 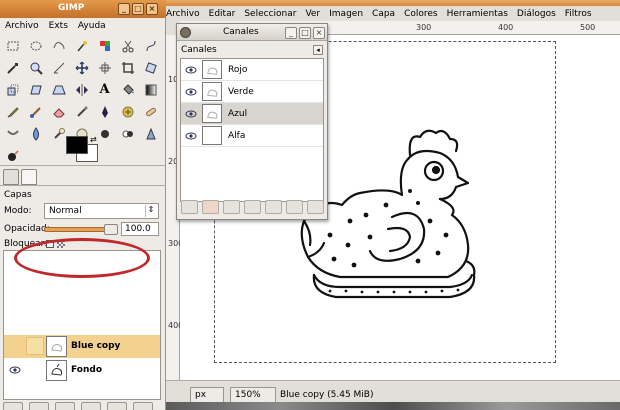 What do you see at coordinates (35, 89) in the screenshot?
I see `shear-icon` at bounding box center [35, 89].